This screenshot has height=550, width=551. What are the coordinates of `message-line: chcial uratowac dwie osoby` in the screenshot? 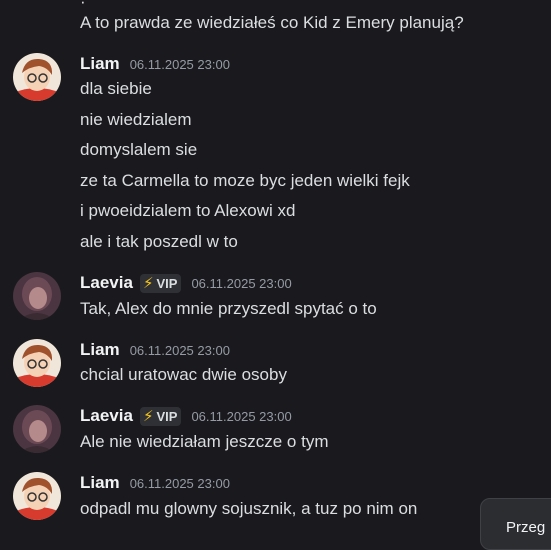 It's located at (183, 374).